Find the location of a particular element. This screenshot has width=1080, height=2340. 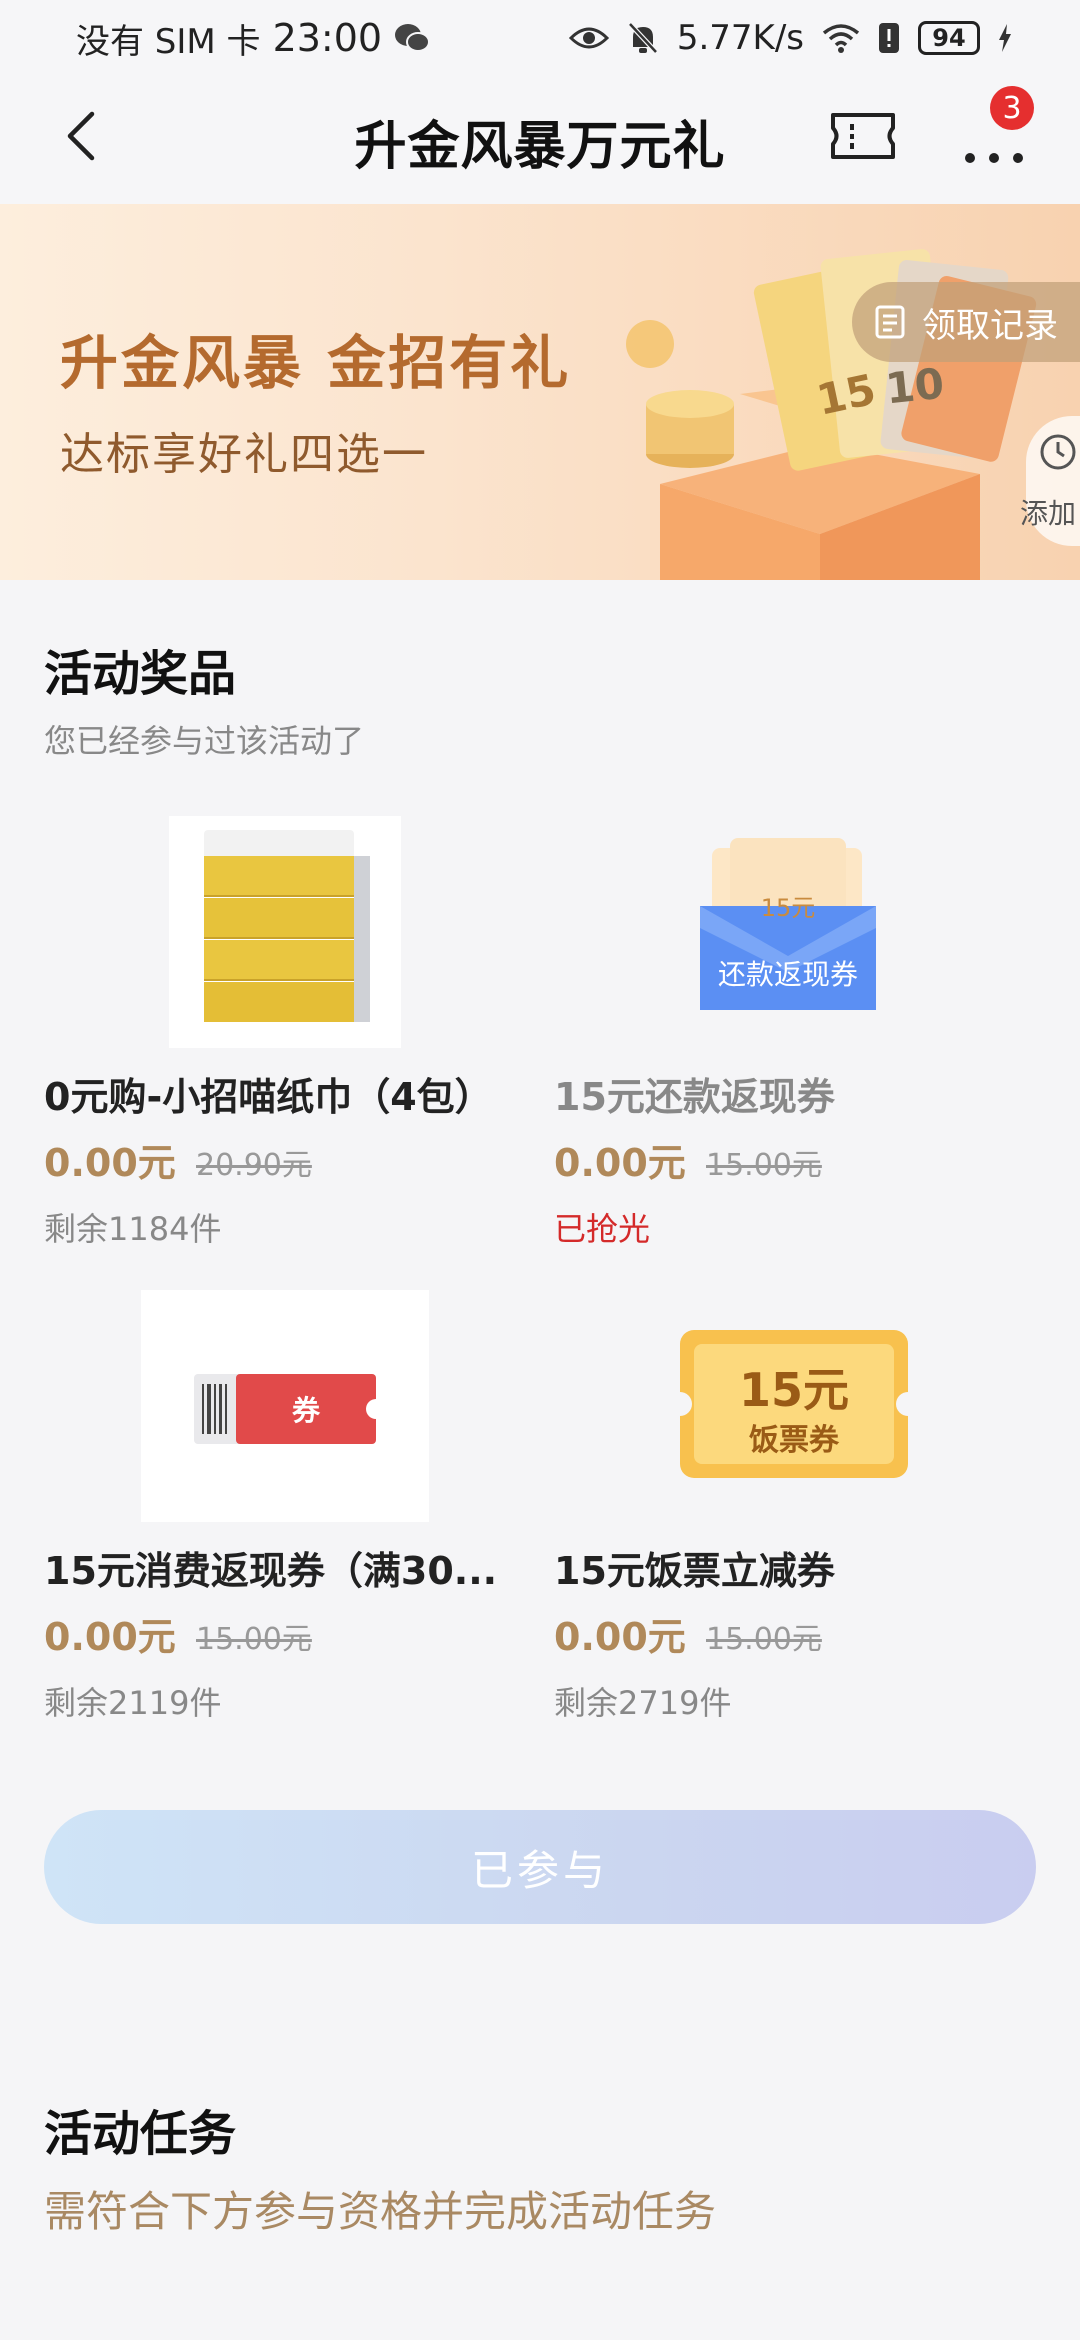

consumption-coupon-image: 券 is located at coordinates (285, 1406).